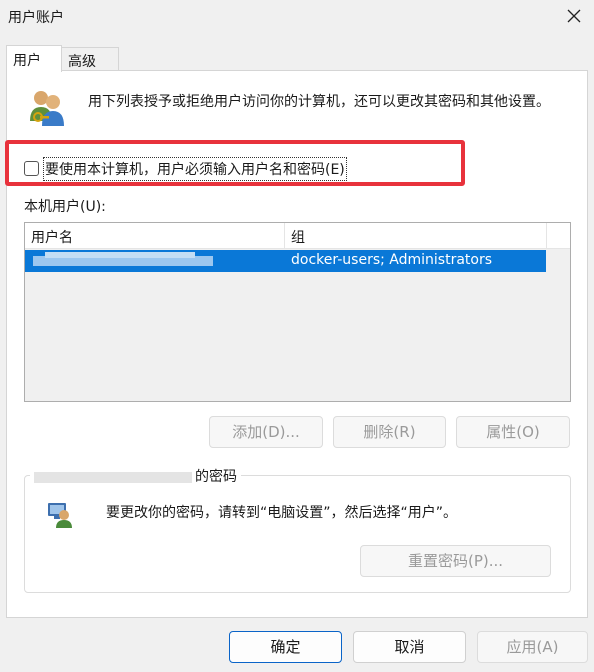 The width and height of the screenshot is (594, 672). Describe the element at coordinates (409, 647) in the screenshot. I see `cancel-button: 取消` at that location.